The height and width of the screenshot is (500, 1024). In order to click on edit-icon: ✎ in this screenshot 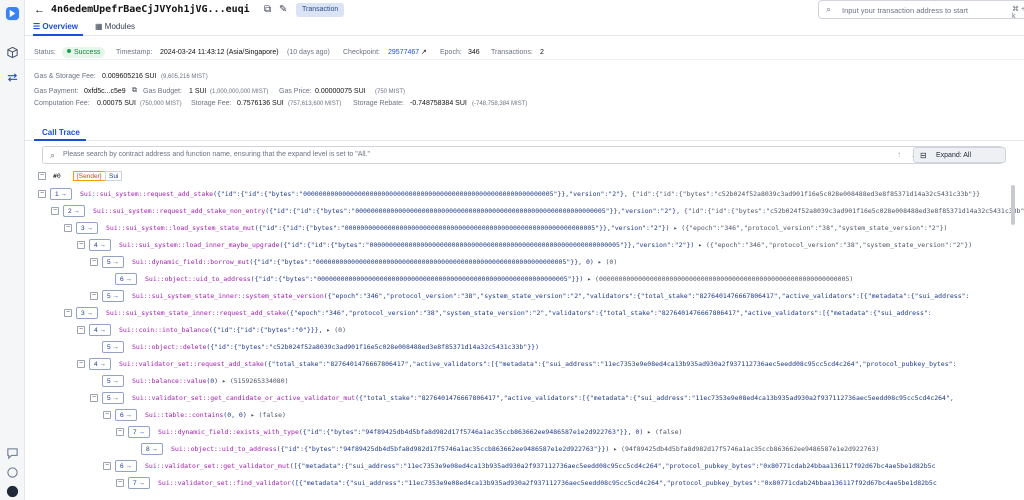, I will do `click(283, 9)`.